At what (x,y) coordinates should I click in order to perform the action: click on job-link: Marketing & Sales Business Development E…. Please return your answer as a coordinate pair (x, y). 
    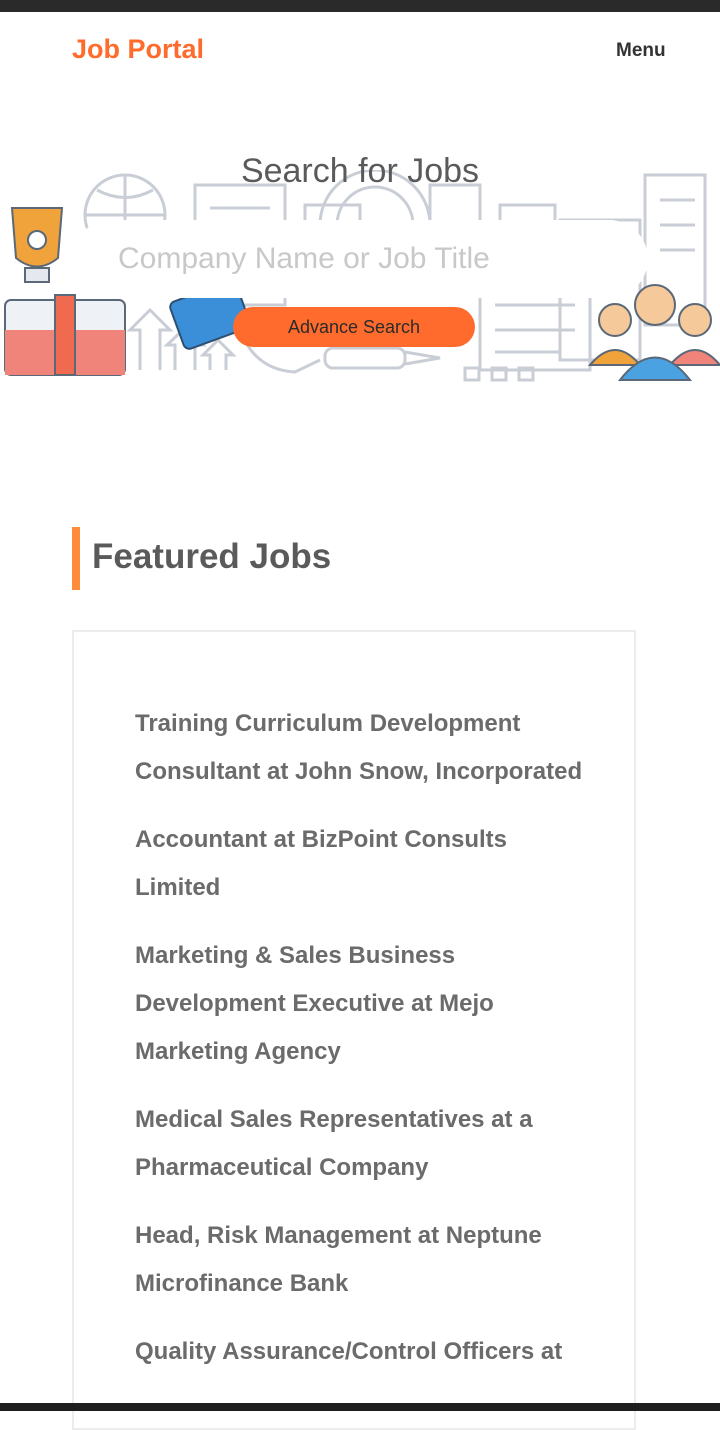
    Looking at the image, I should click on (360, 1004).